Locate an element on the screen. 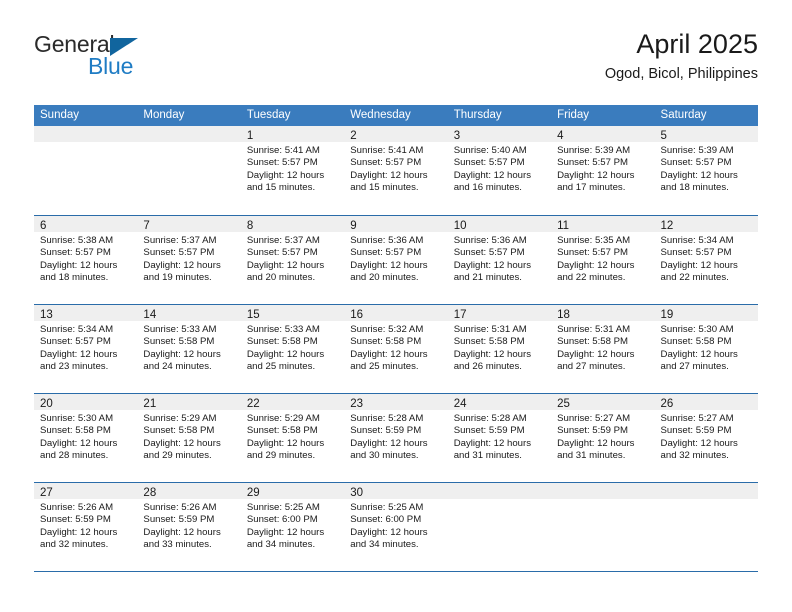 The image size is (792, 612). sunrise-text: Sunrise: 5:37 AM is located at coordinates (180, 240).